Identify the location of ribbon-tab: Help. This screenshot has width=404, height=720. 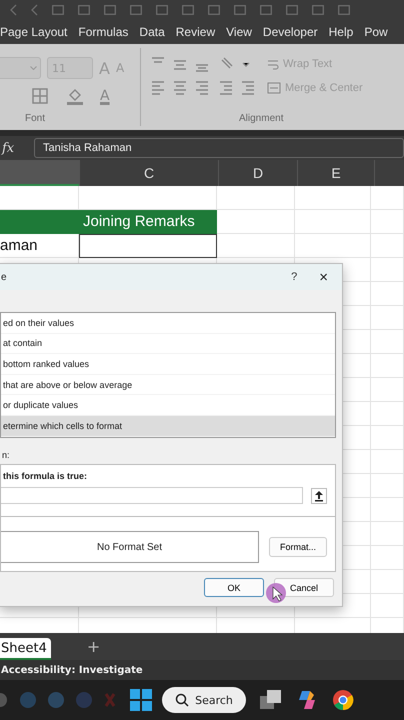
(341, 32).